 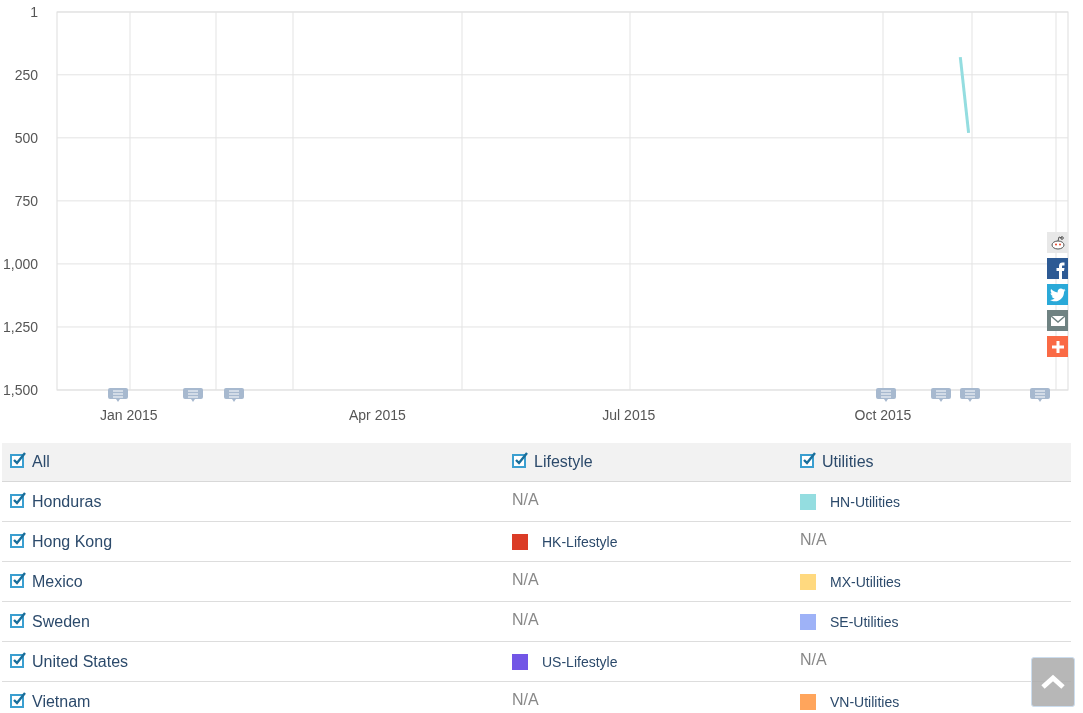 I want to click on y-axis-label: 1,500, so click(x=20, y=390).